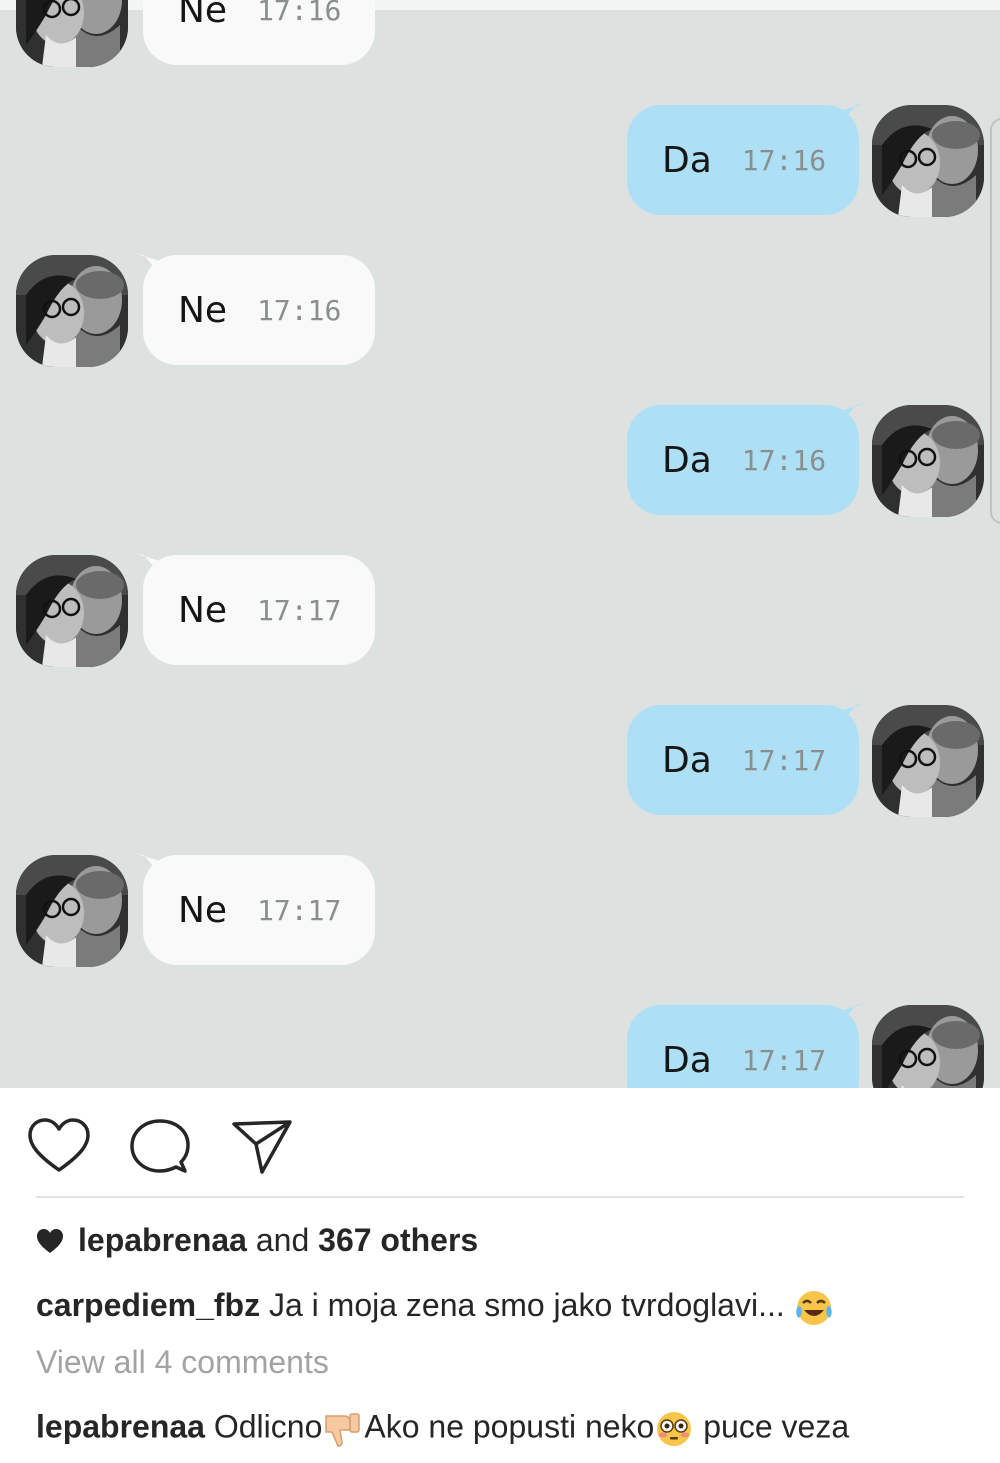 This screenshot has height=1463, width=1000. What do you see at coordinates (500, 1143) in the screenshot?
I see `post-actions` at bounding box center [500, 1143].